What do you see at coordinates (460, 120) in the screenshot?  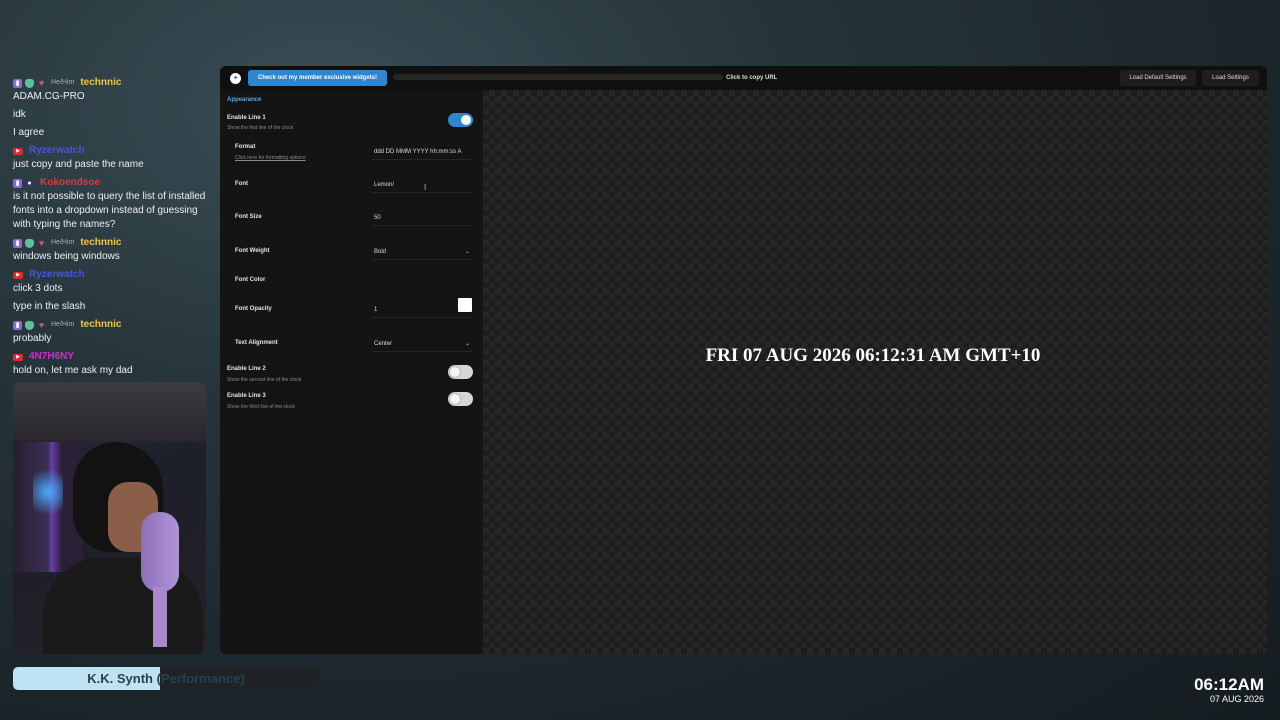 I see `enable-line1-toggle` at bounding box center [460, 120].